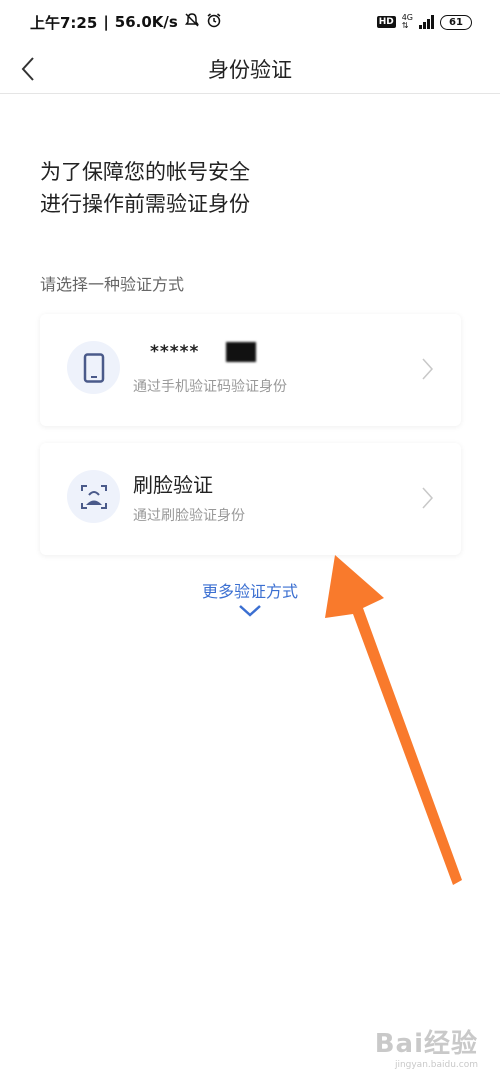  What do you see at coordinates (250, 611) in the screenshot?
I see `chevron-down-icon` at bounding box center [250, 611].